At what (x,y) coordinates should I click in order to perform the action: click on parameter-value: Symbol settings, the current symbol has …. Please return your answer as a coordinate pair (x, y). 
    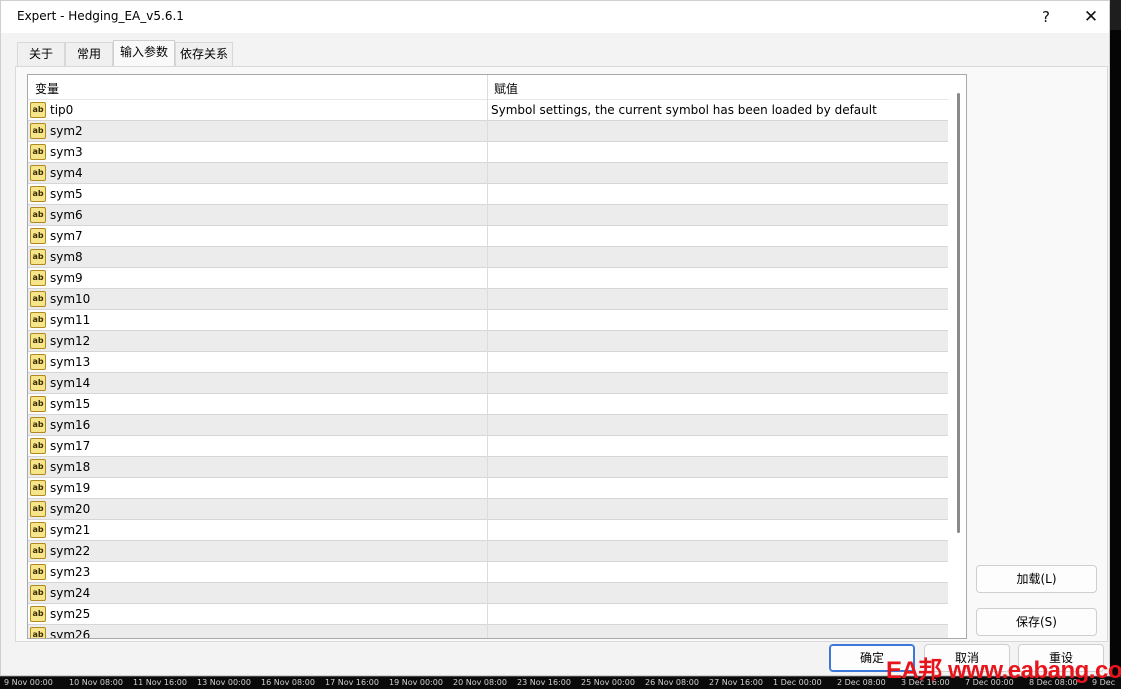
    Looking at the image, I should click on (684, 110).